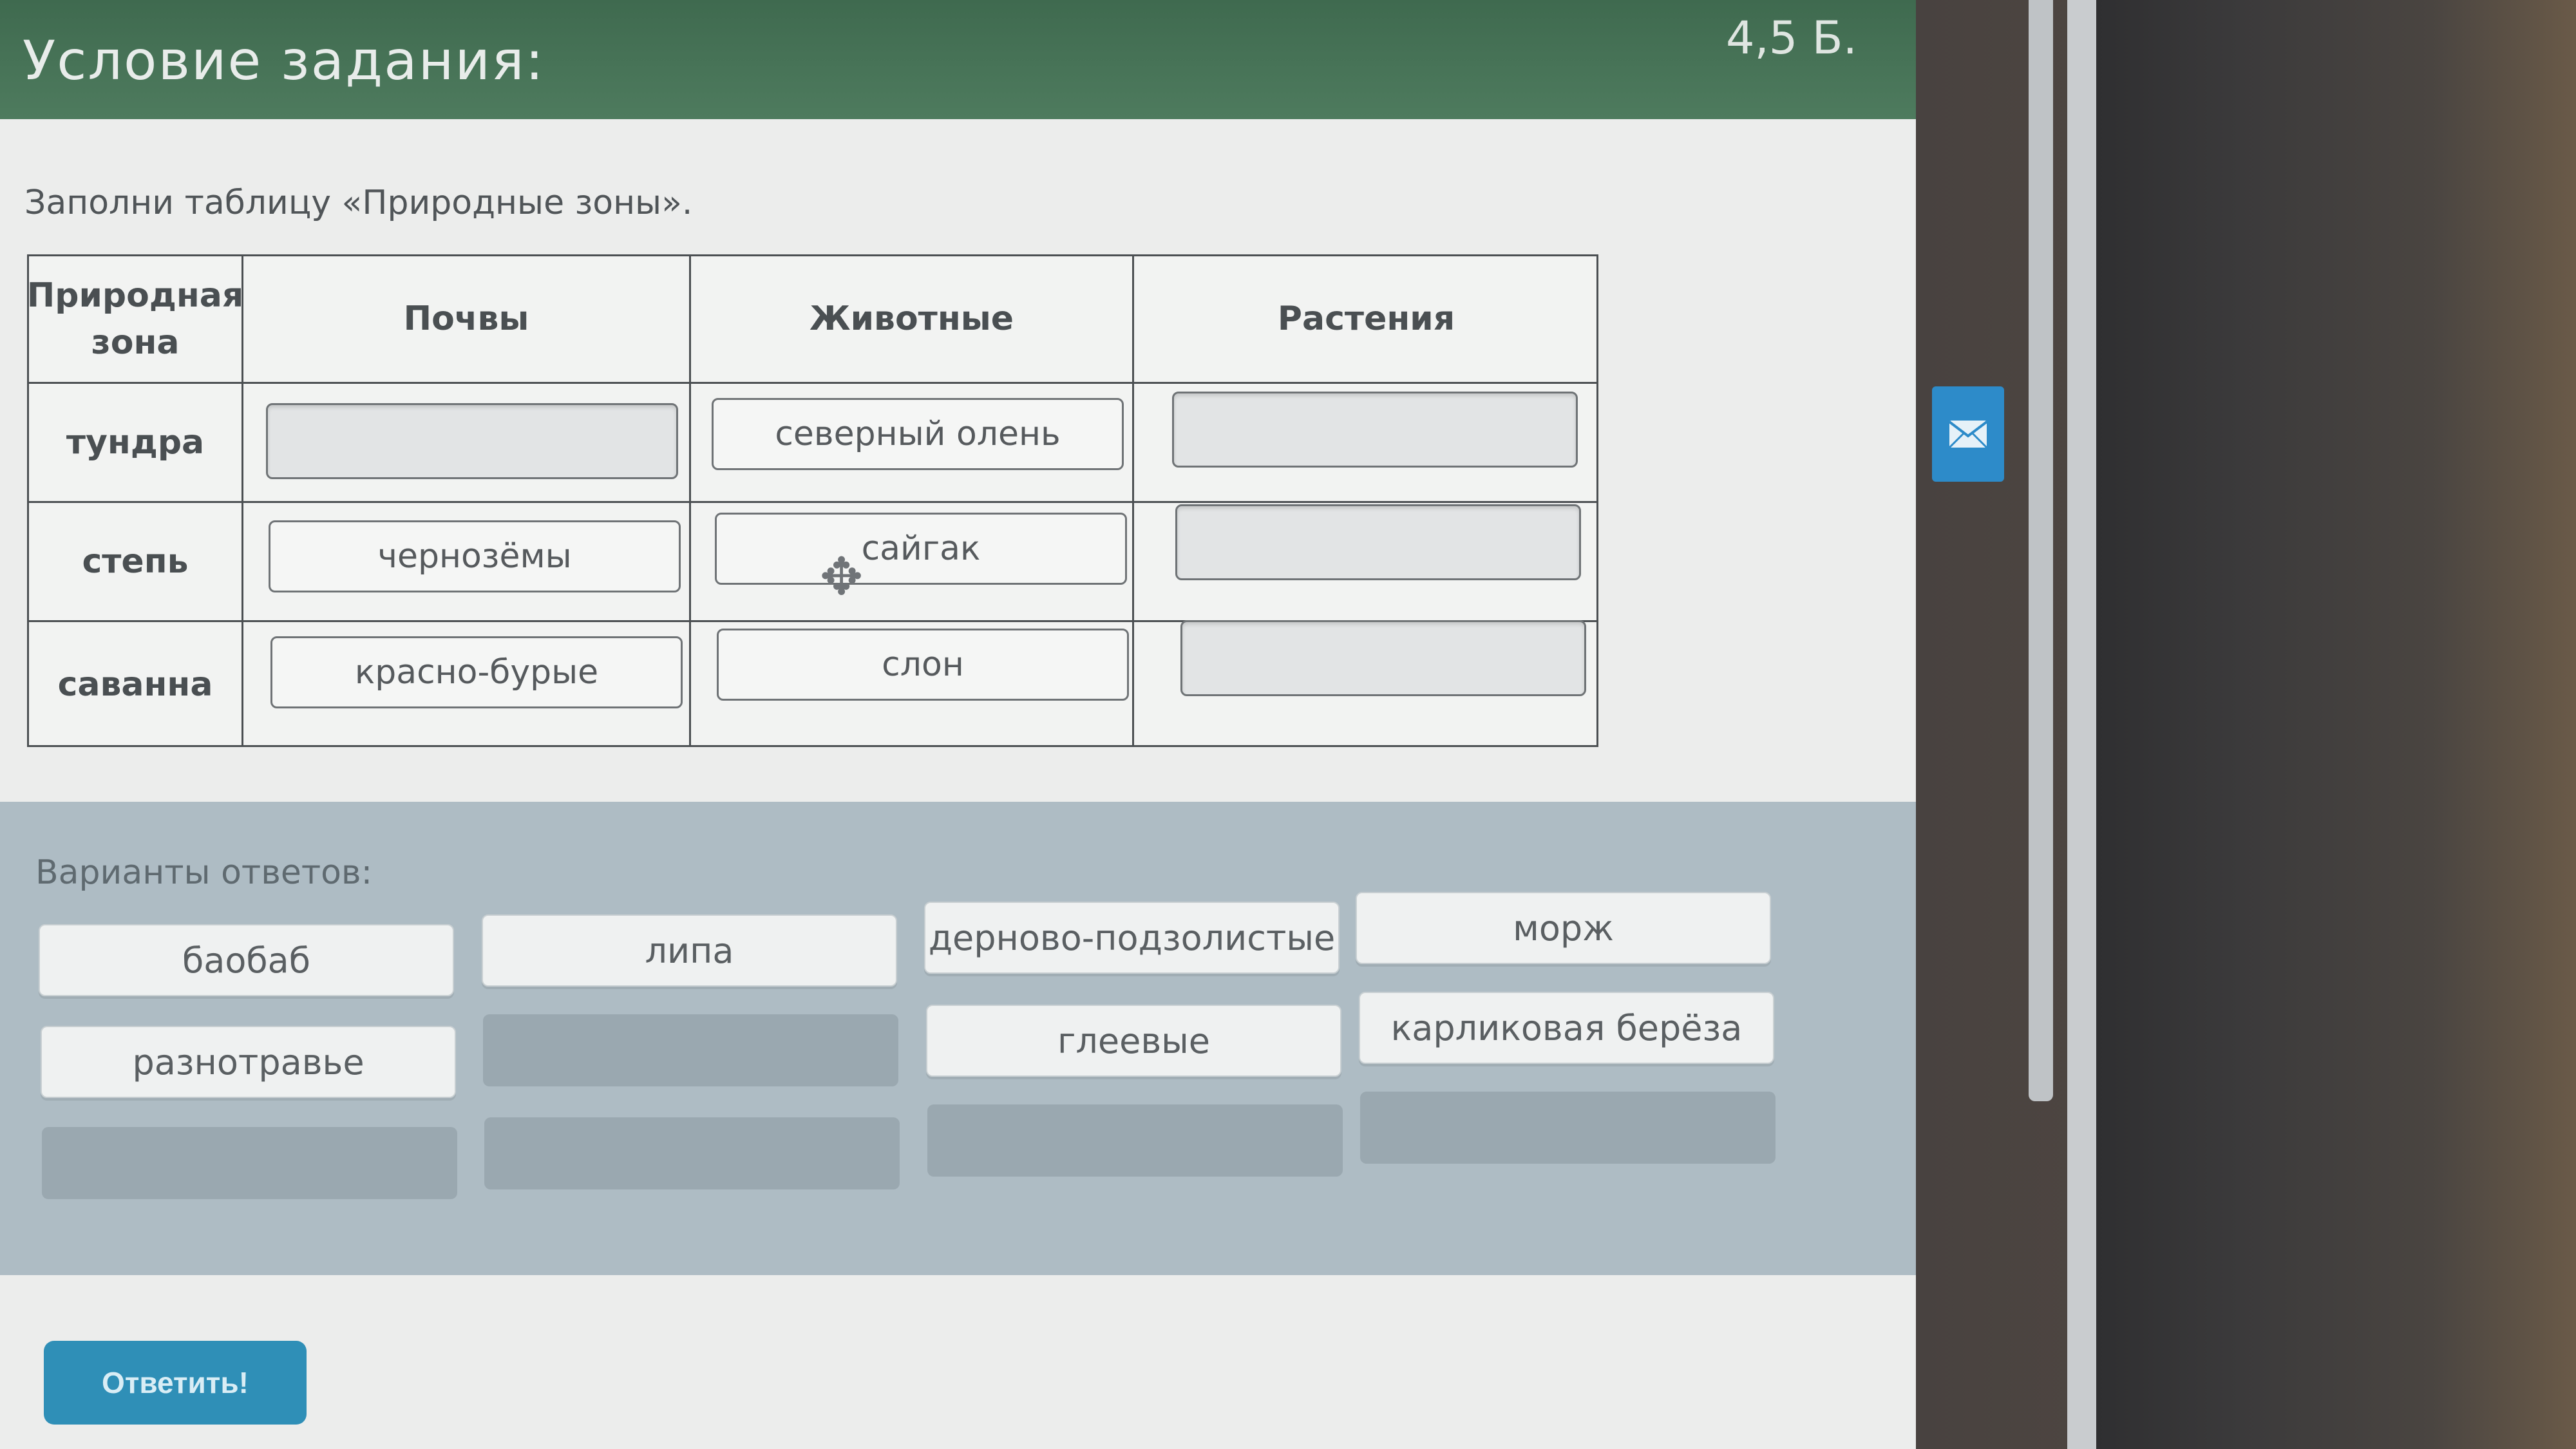 The image size is (2576, 1449). I want to click on task-header: Условие задания: 4,5 Б., so click(958, 60).